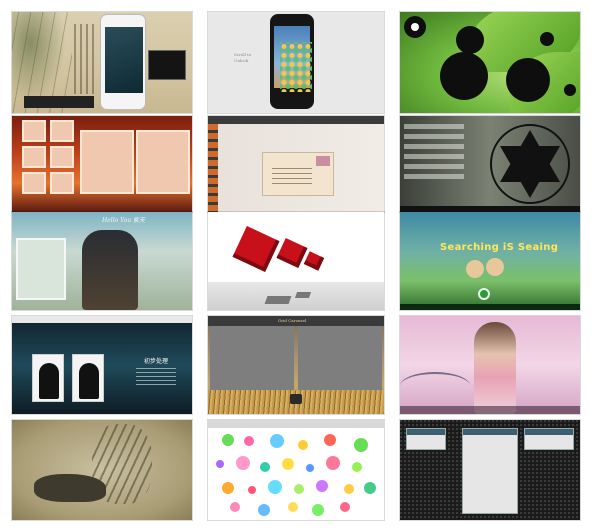 This screenshot has height=532, width=593. What do you see at coordinates (59, 102) in the screenshot?
I see `media-player-bar` at bounding box center [59, 102].